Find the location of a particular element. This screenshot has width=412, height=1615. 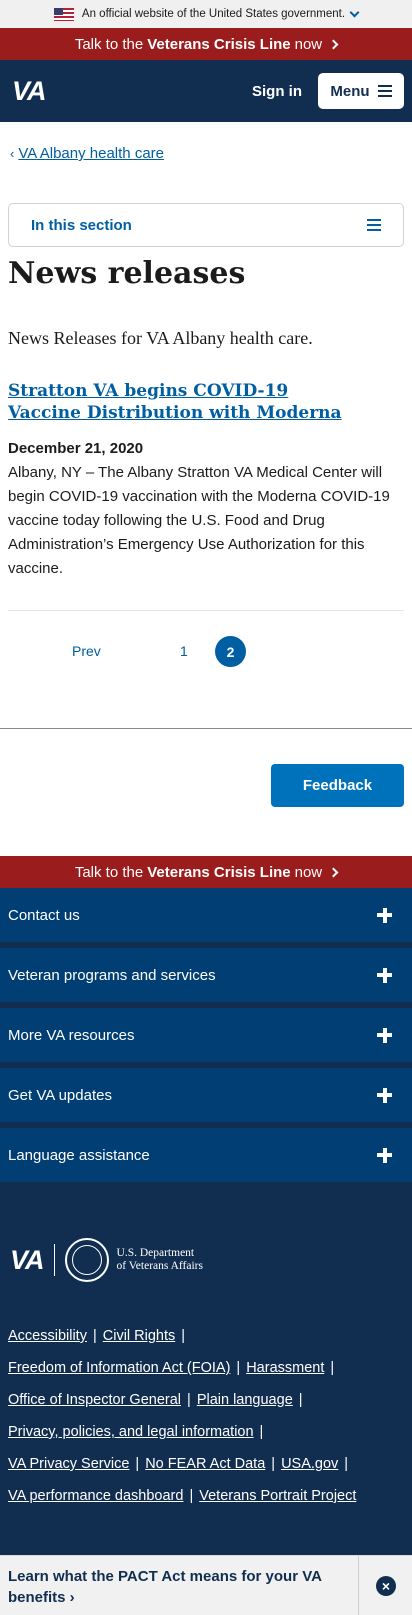

accordion-label: Get VA updates is located at coordinates (60, 1095).